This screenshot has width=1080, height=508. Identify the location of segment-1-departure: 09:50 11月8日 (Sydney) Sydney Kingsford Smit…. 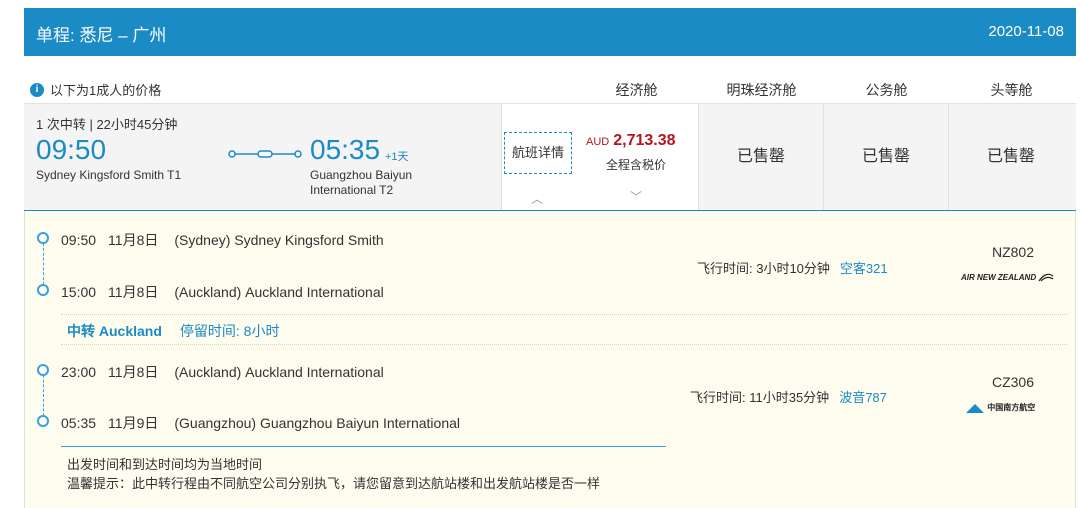
(222, 240).